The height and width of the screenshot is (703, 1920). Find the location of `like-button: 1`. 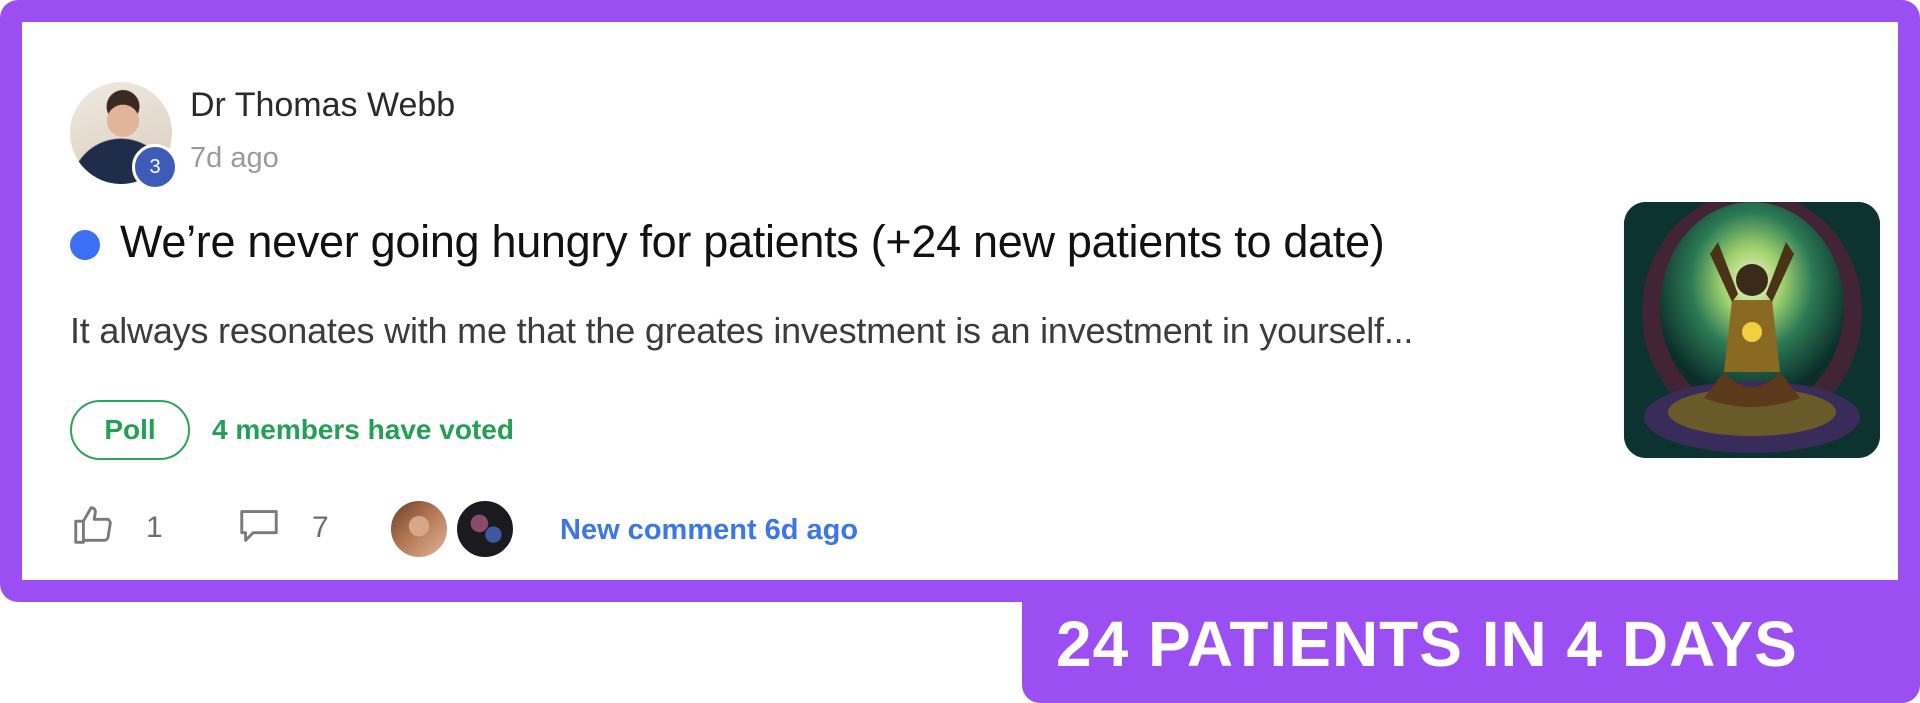

like-button: 1 is located at coordinates (116, 527).